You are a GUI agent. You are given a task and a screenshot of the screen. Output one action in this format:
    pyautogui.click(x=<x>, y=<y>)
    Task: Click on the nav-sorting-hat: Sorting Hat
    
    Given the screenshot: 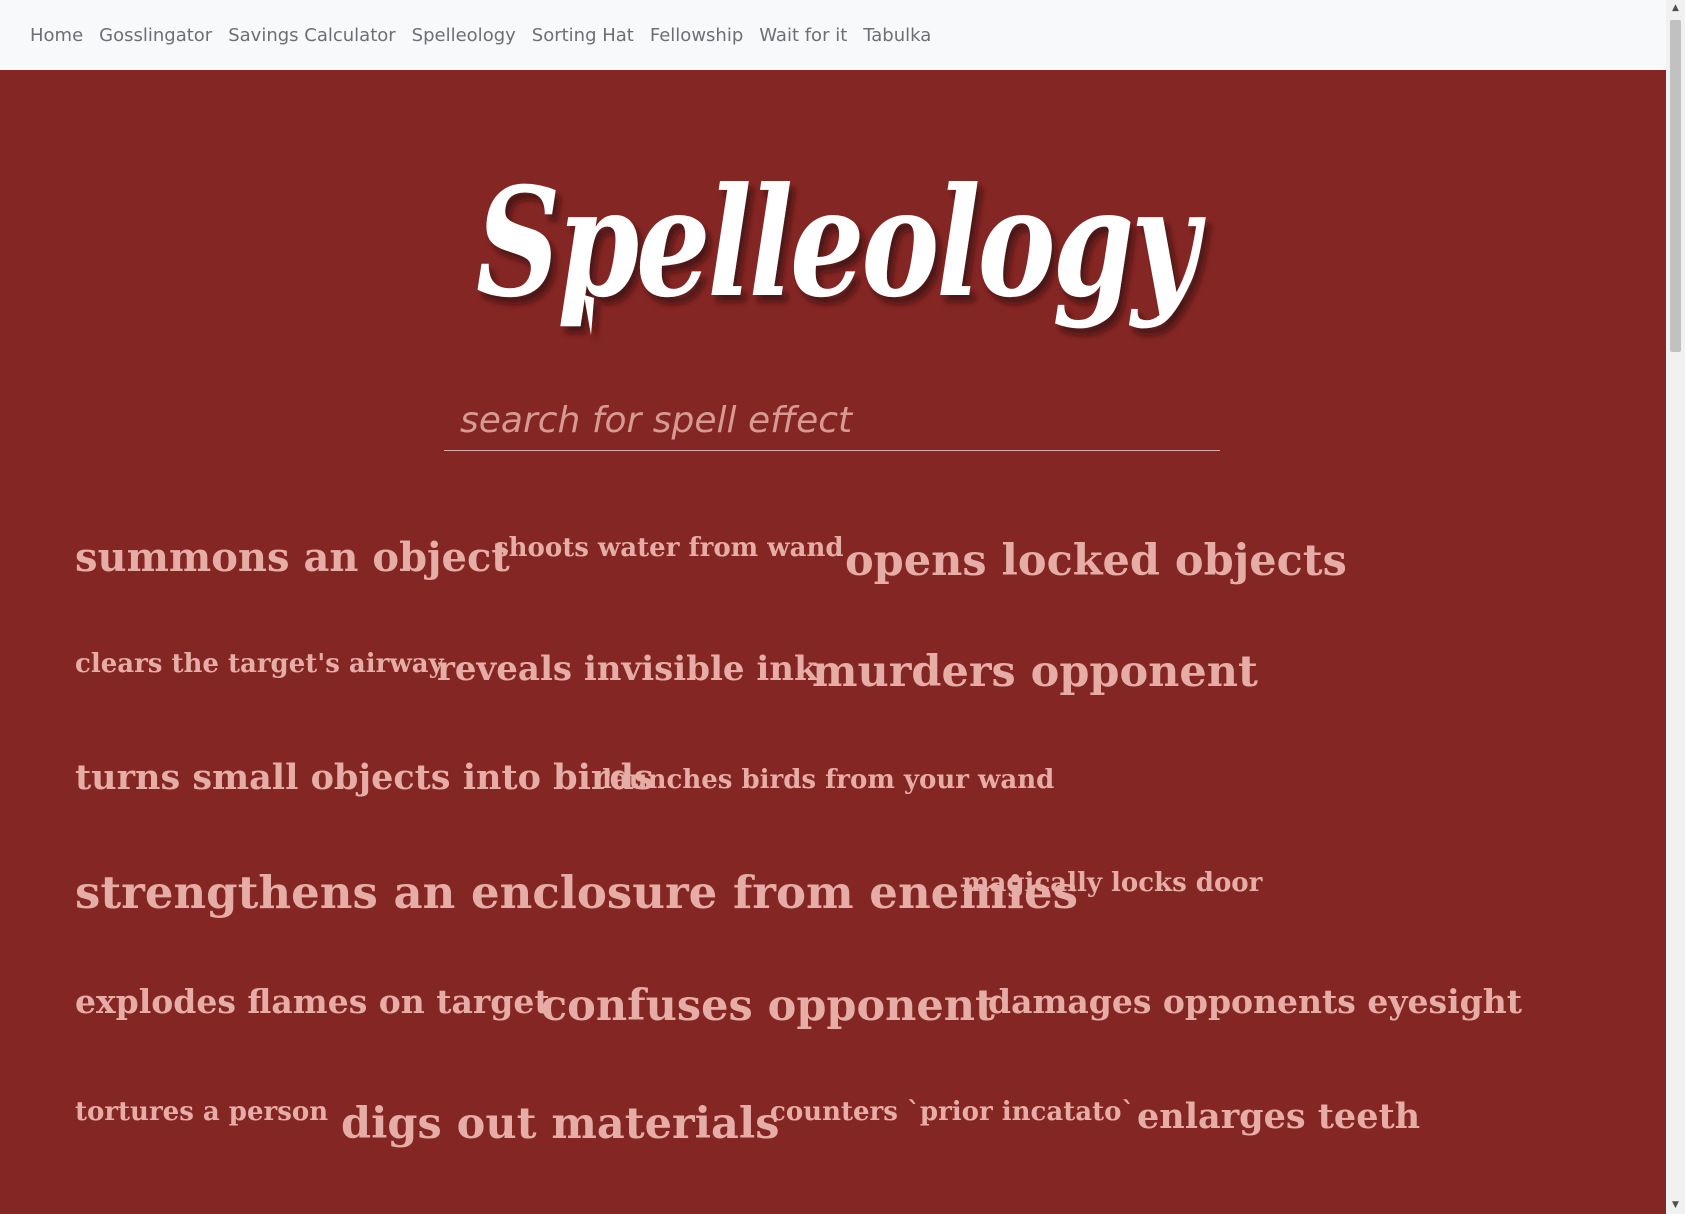 What is the action you would take?
    pyautogui.click(x=583, y=35)
    